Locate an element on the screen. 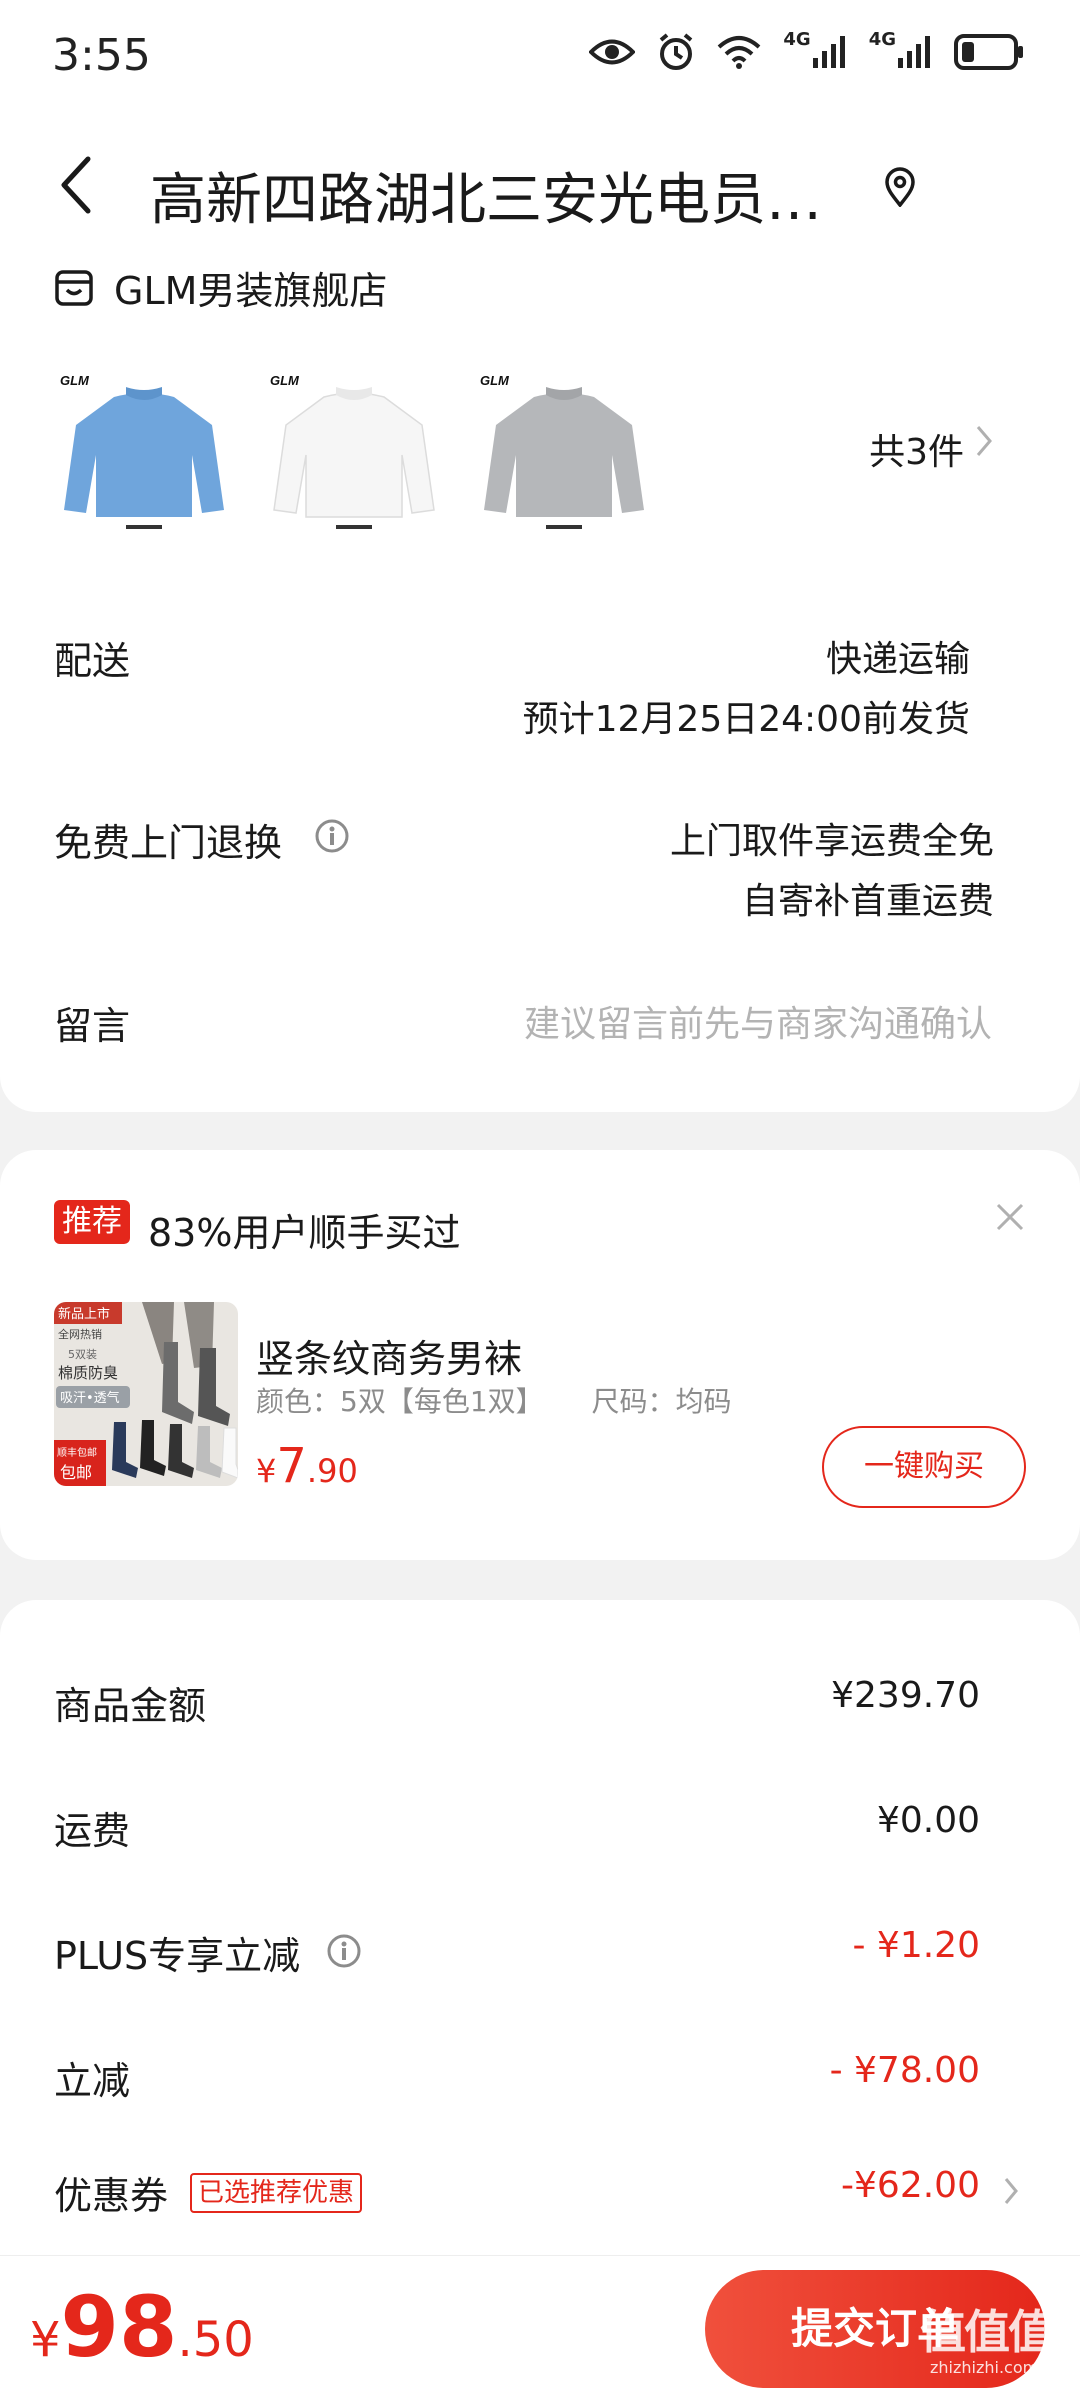 The height and width of the screenshot is (2400, 1080). signal-4g-icon-2: 4G is located at coordinates (900, 48).